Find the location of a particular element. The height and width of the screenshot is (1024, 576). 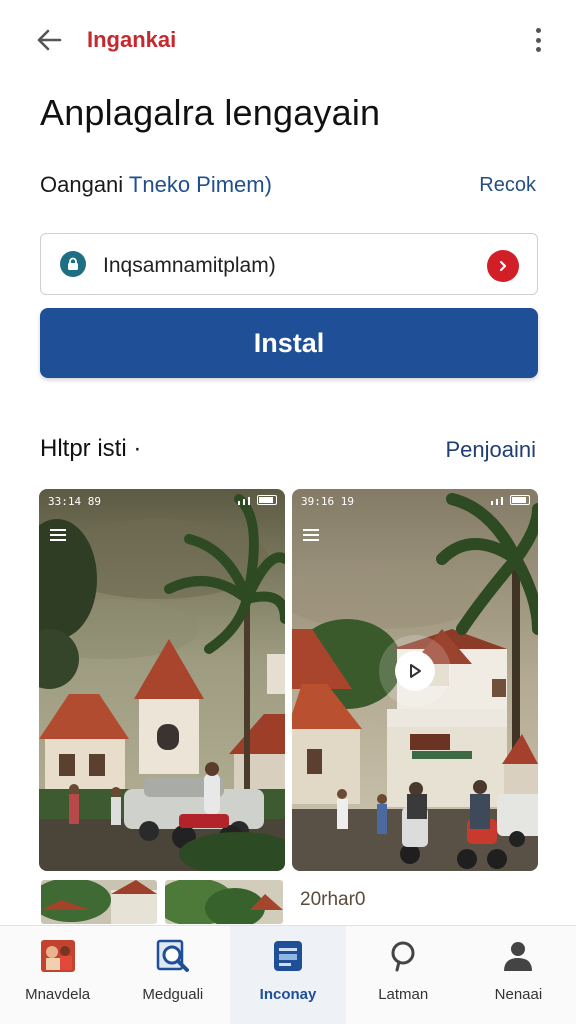

nav-label: Mnavdela is located at coordinates (58, 994).